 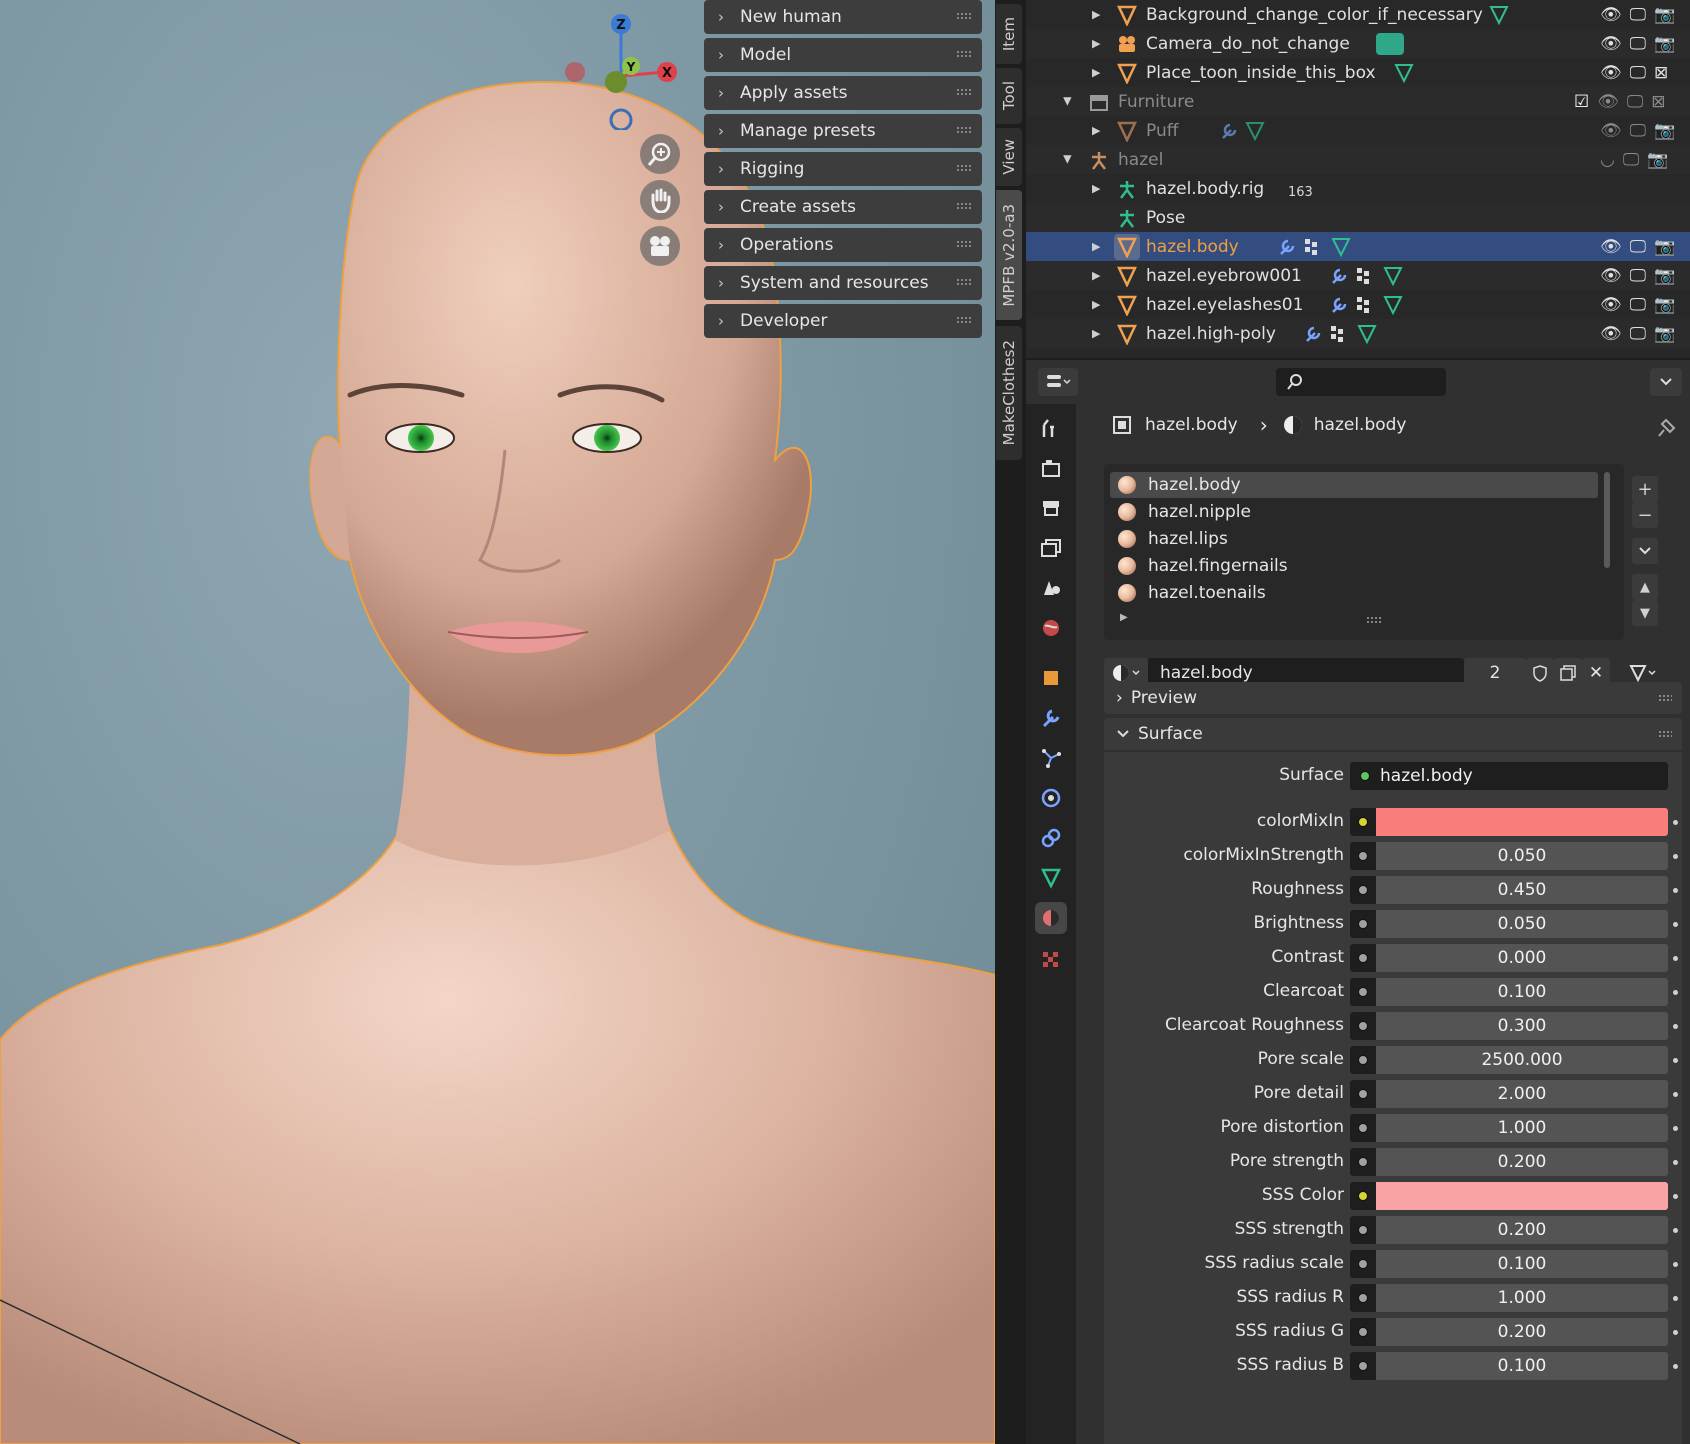 I want to click on tab-physics, so click(x=1051, y=798).